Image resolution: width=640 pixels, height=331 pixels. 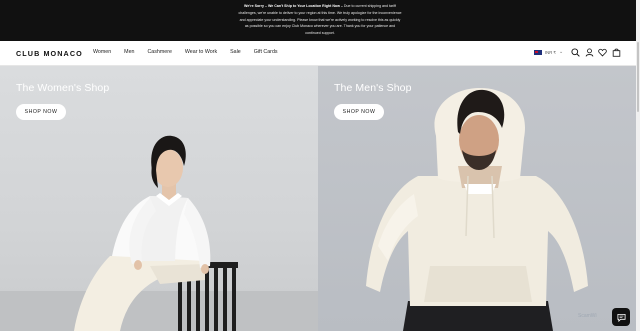 What do you see at coordinates (551, 52) in the screenshot?
I see `currency-label: INR ₹` at bounding box center [551, 52].